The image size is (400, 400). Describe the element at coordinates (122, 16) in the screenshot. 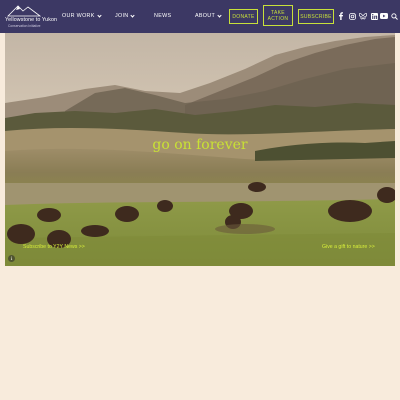

I see `nav-join-label: JOIN` at that location.